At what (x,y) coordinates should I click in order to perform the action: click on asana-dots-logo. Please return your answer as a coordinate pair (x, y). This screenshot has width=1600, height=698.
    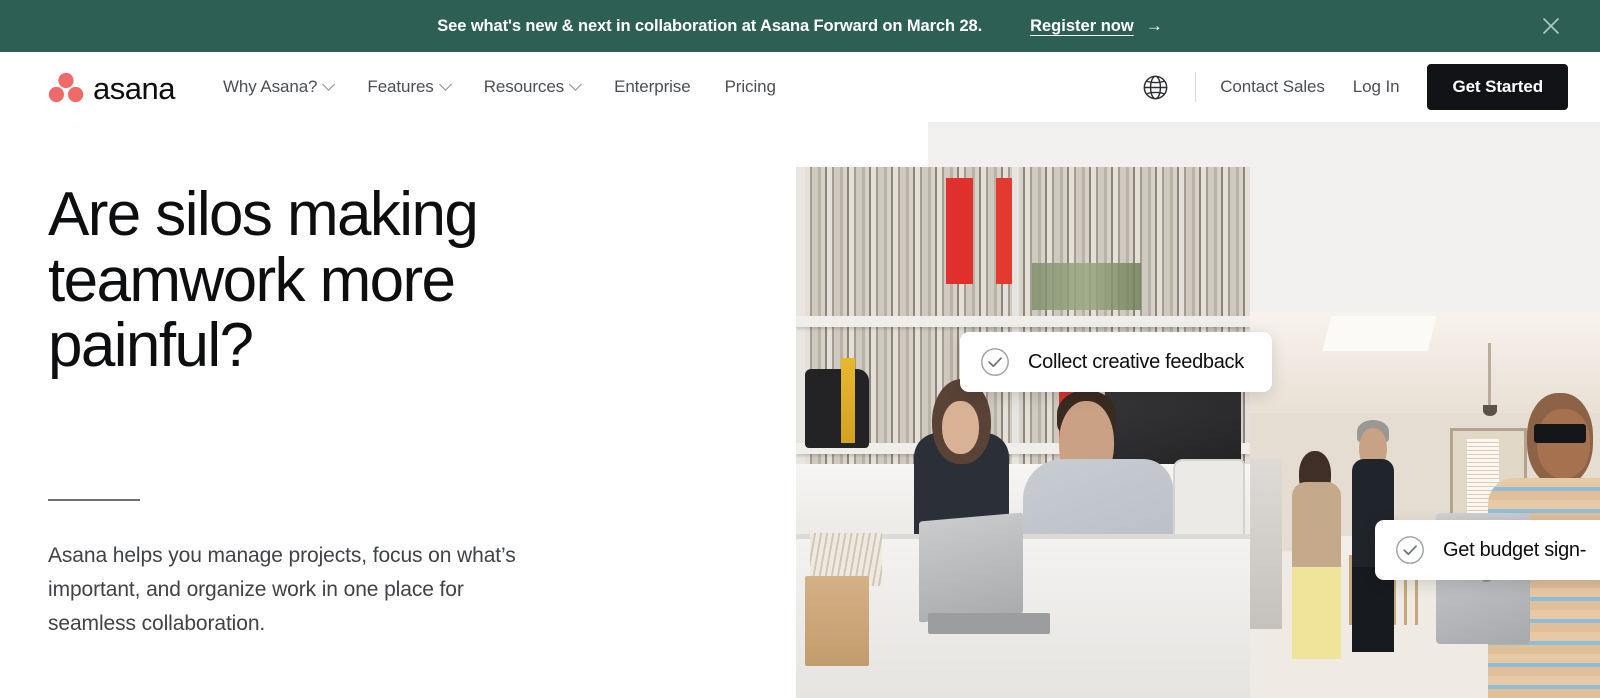
    Looking at the image, I should click on (66, 87).